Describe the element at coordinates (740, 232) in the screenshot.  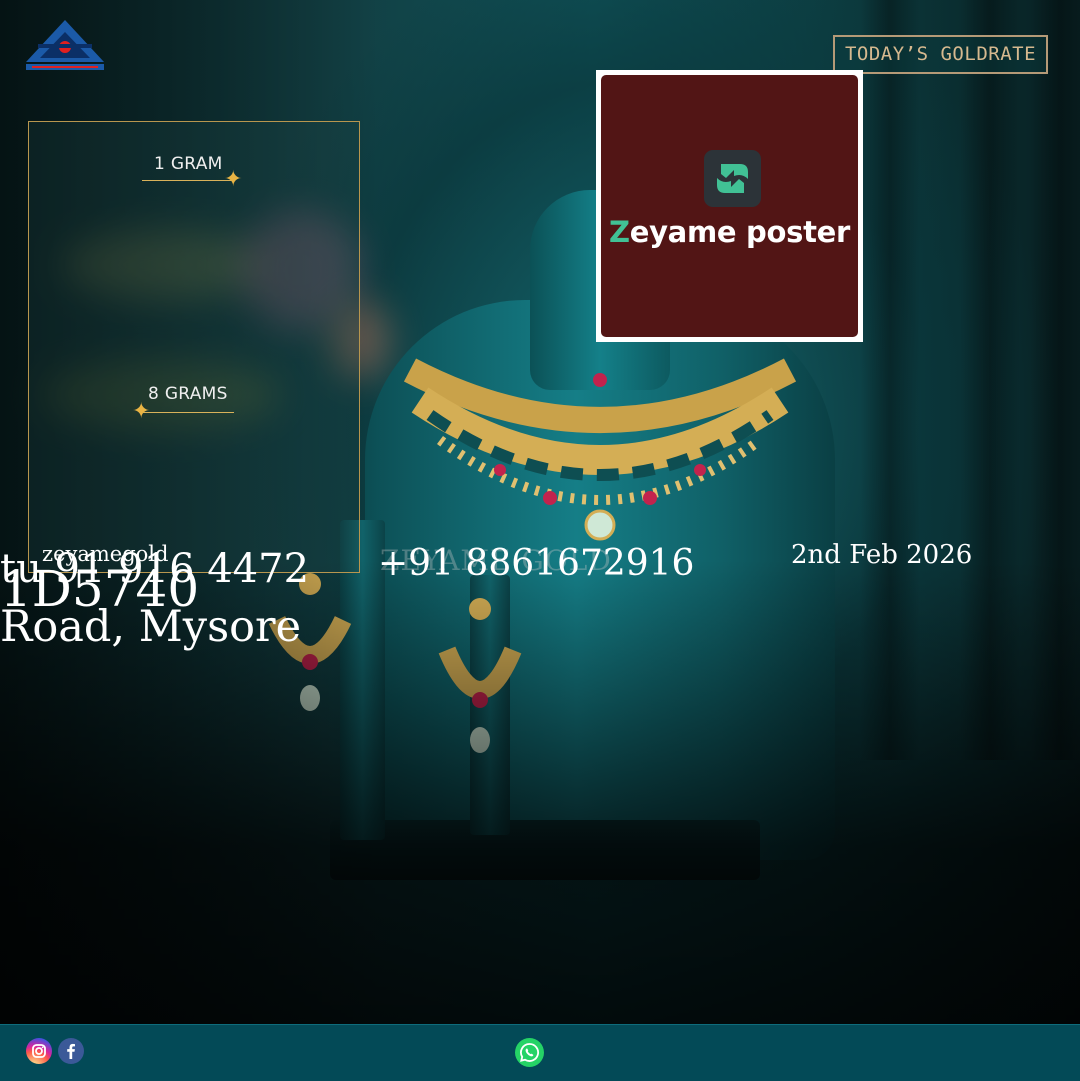
I see `poster-brand-rest: eyame poster` at that location.